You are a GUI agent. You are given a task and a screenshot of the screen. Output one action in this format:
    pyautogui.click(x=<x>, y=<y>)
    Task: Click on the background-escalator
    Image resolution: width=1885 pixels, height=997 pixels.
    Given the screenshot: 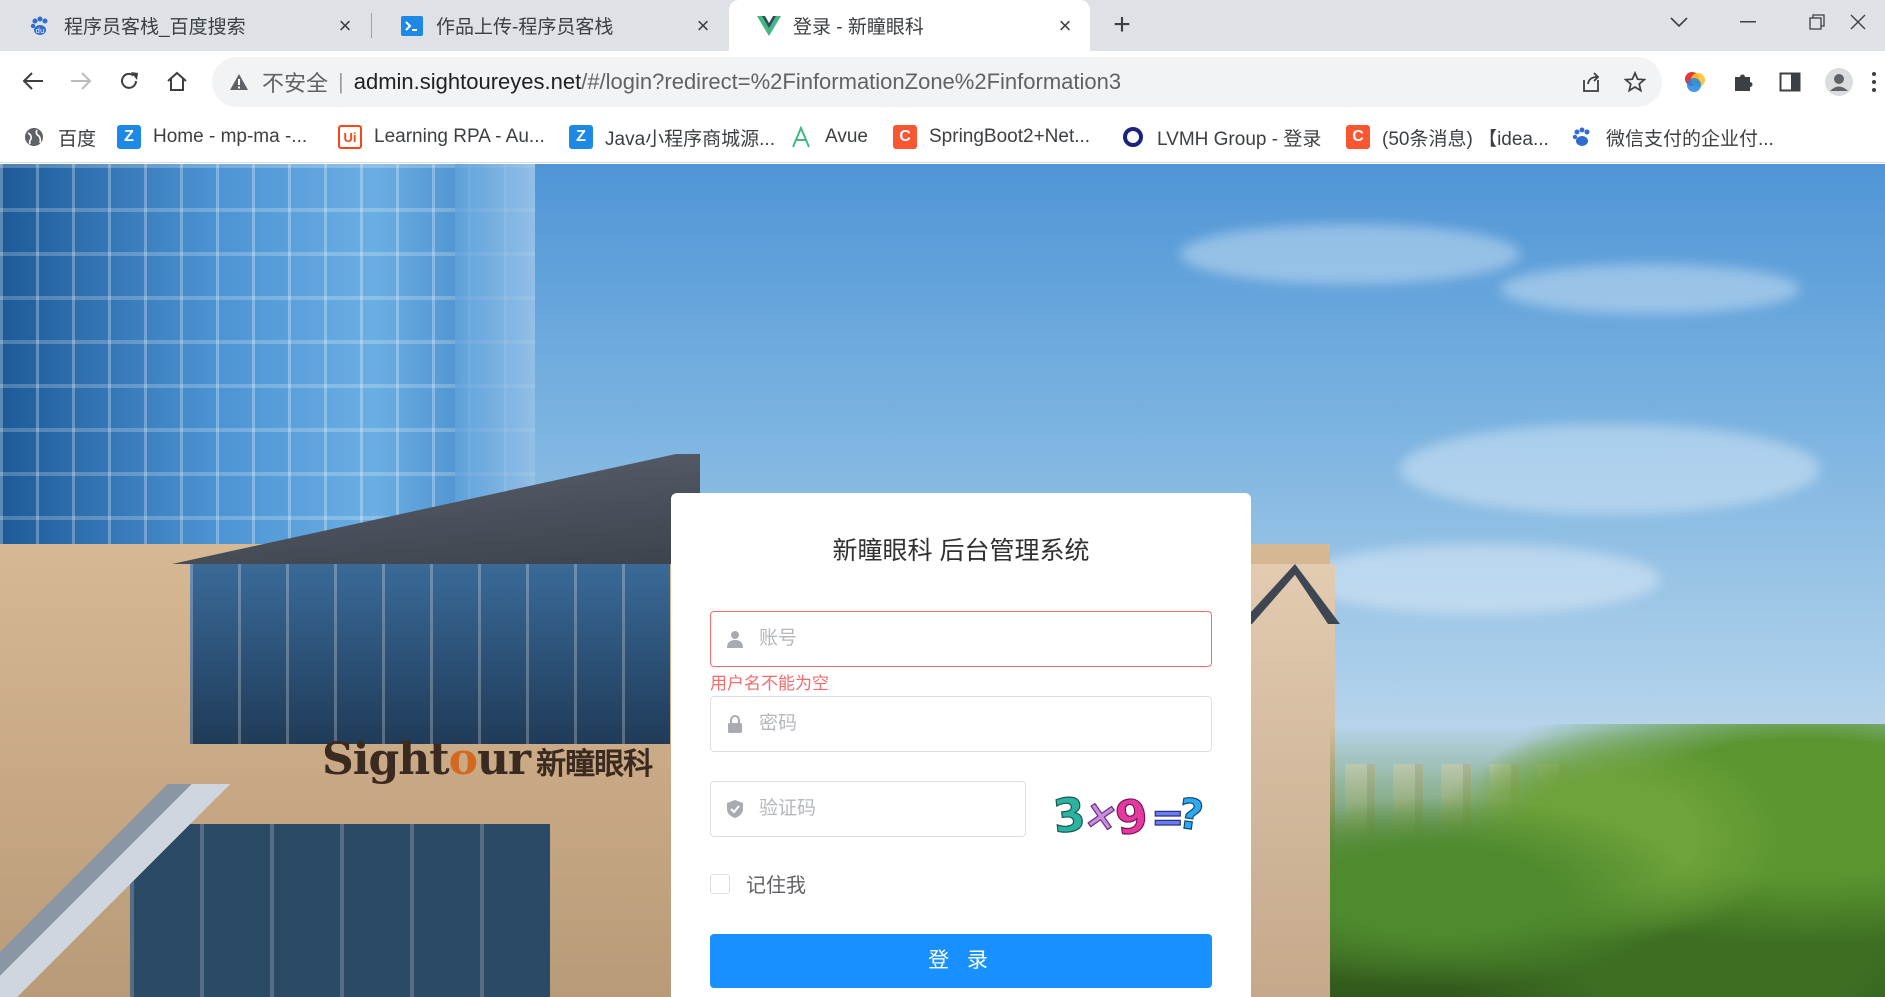 What is the action you would take?
    pyautogui.click(x=130, y=890)
    